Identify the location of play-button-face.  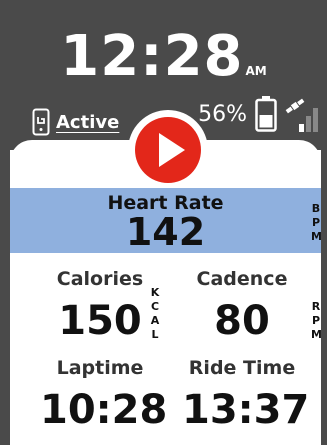
(168, 150).